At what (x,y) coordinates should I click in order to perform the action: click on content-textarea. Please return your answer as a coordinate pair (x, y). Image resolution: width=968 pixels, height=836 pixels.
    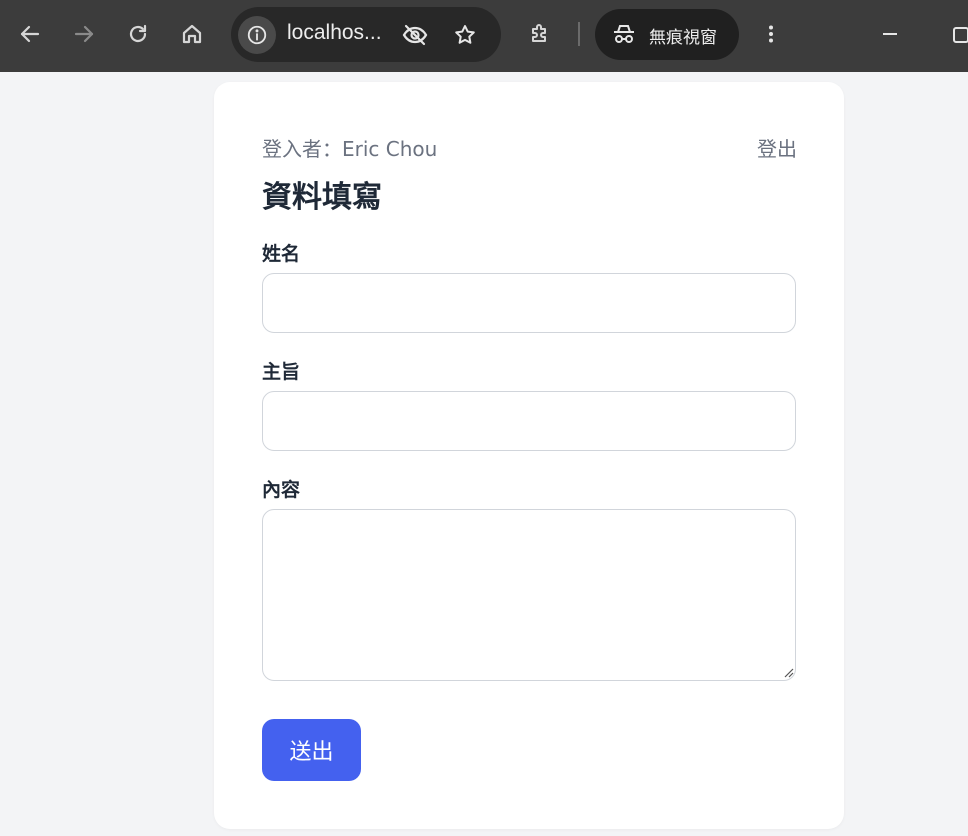
    Looking at the image, I should click on (529, 595).